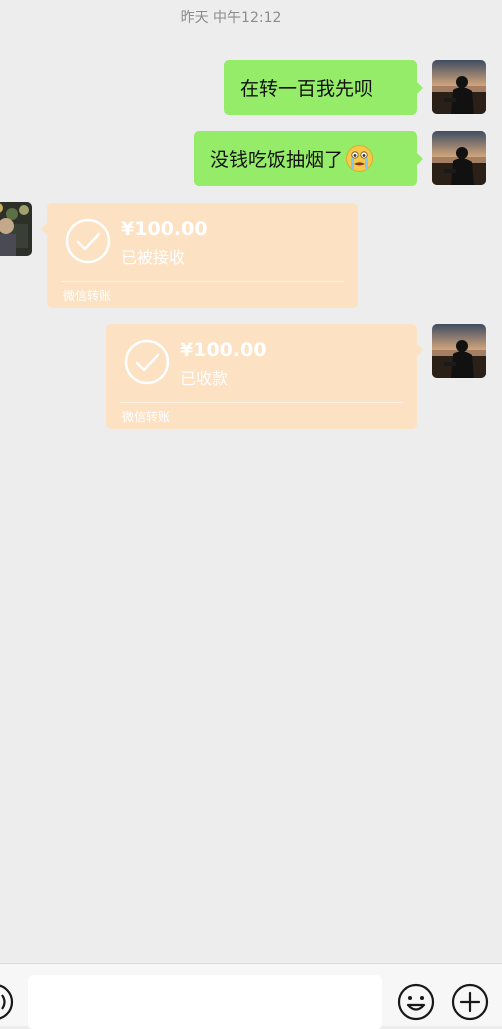  I want to click on input-bar, so click(251, 996).